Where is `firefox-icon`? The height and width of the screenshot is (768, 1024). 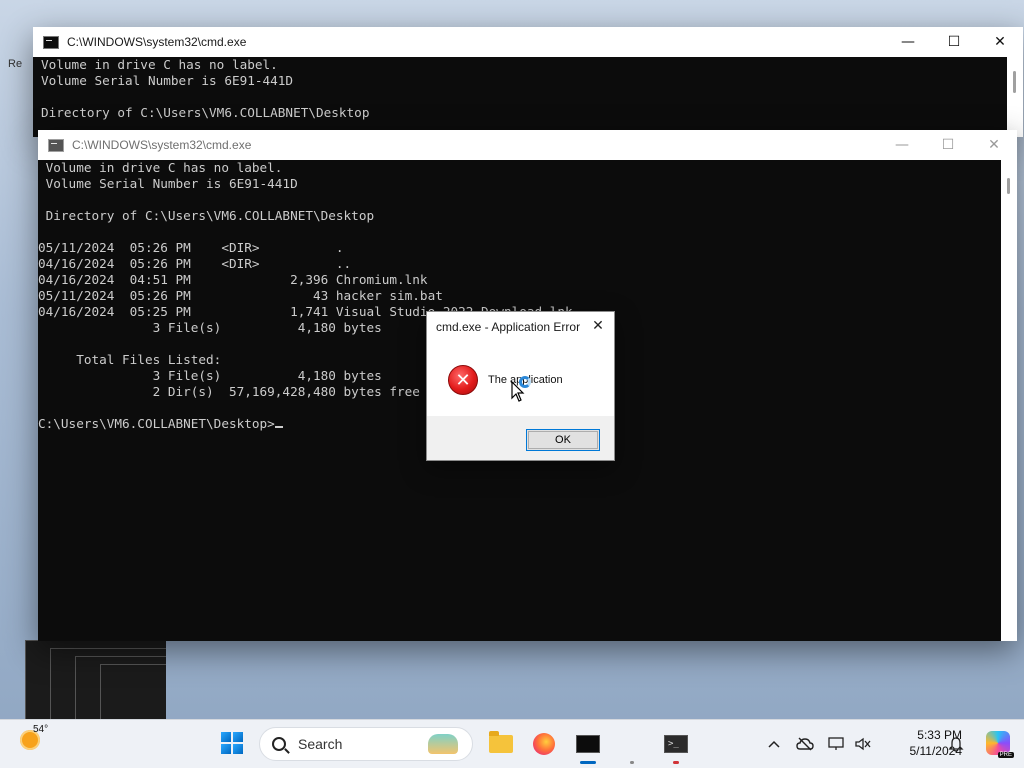
firefox-icon is located at coordinates (544, 744).